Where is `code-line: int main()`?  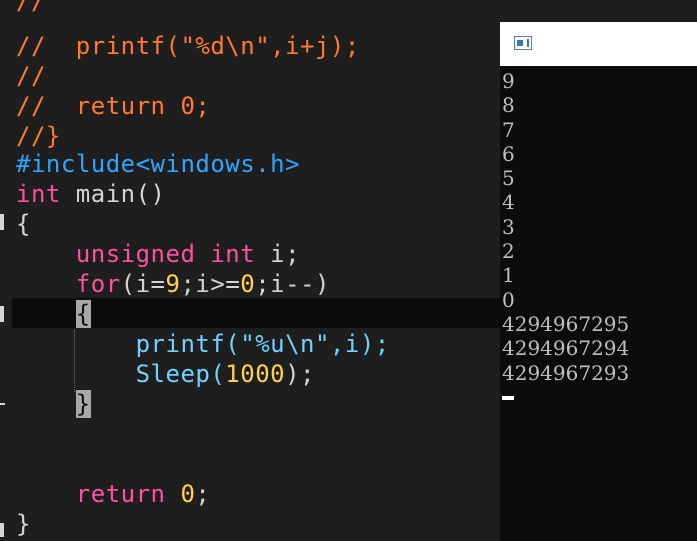 code-line: int main() is located at coordinates (91, 194).